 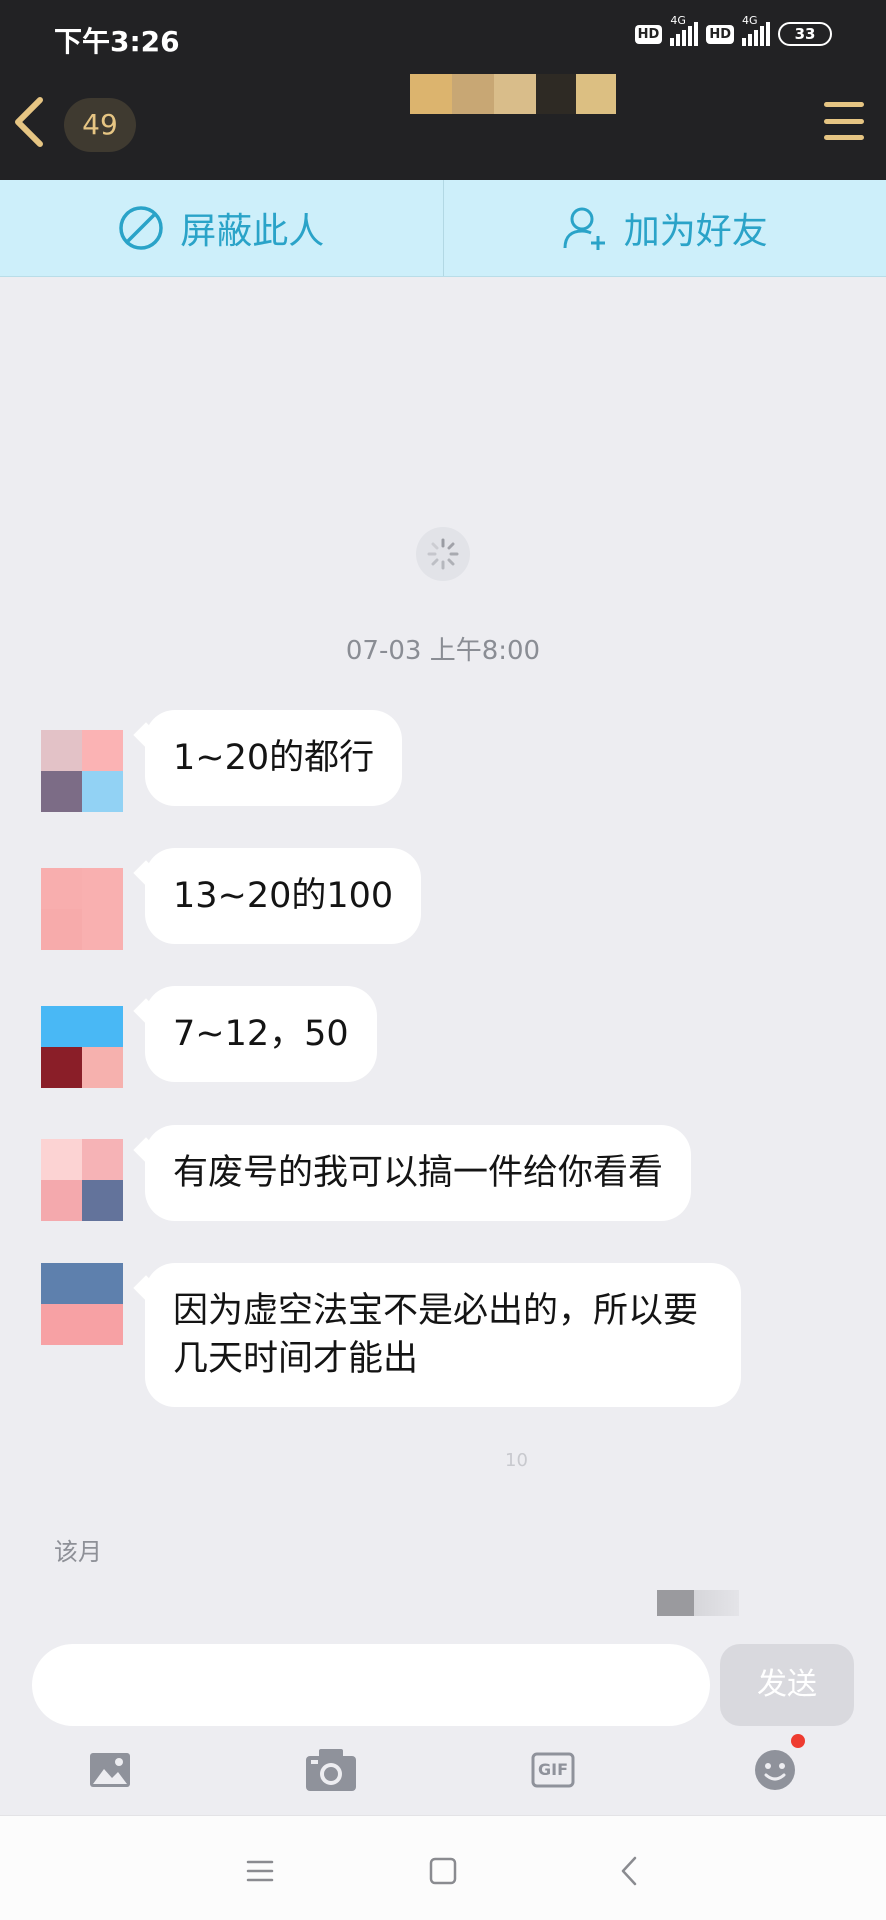 What do you see at coordinates (516, 1460) in the screenshot?
I see `faded-timestamp: 10` at bounding box center [516, 1460].